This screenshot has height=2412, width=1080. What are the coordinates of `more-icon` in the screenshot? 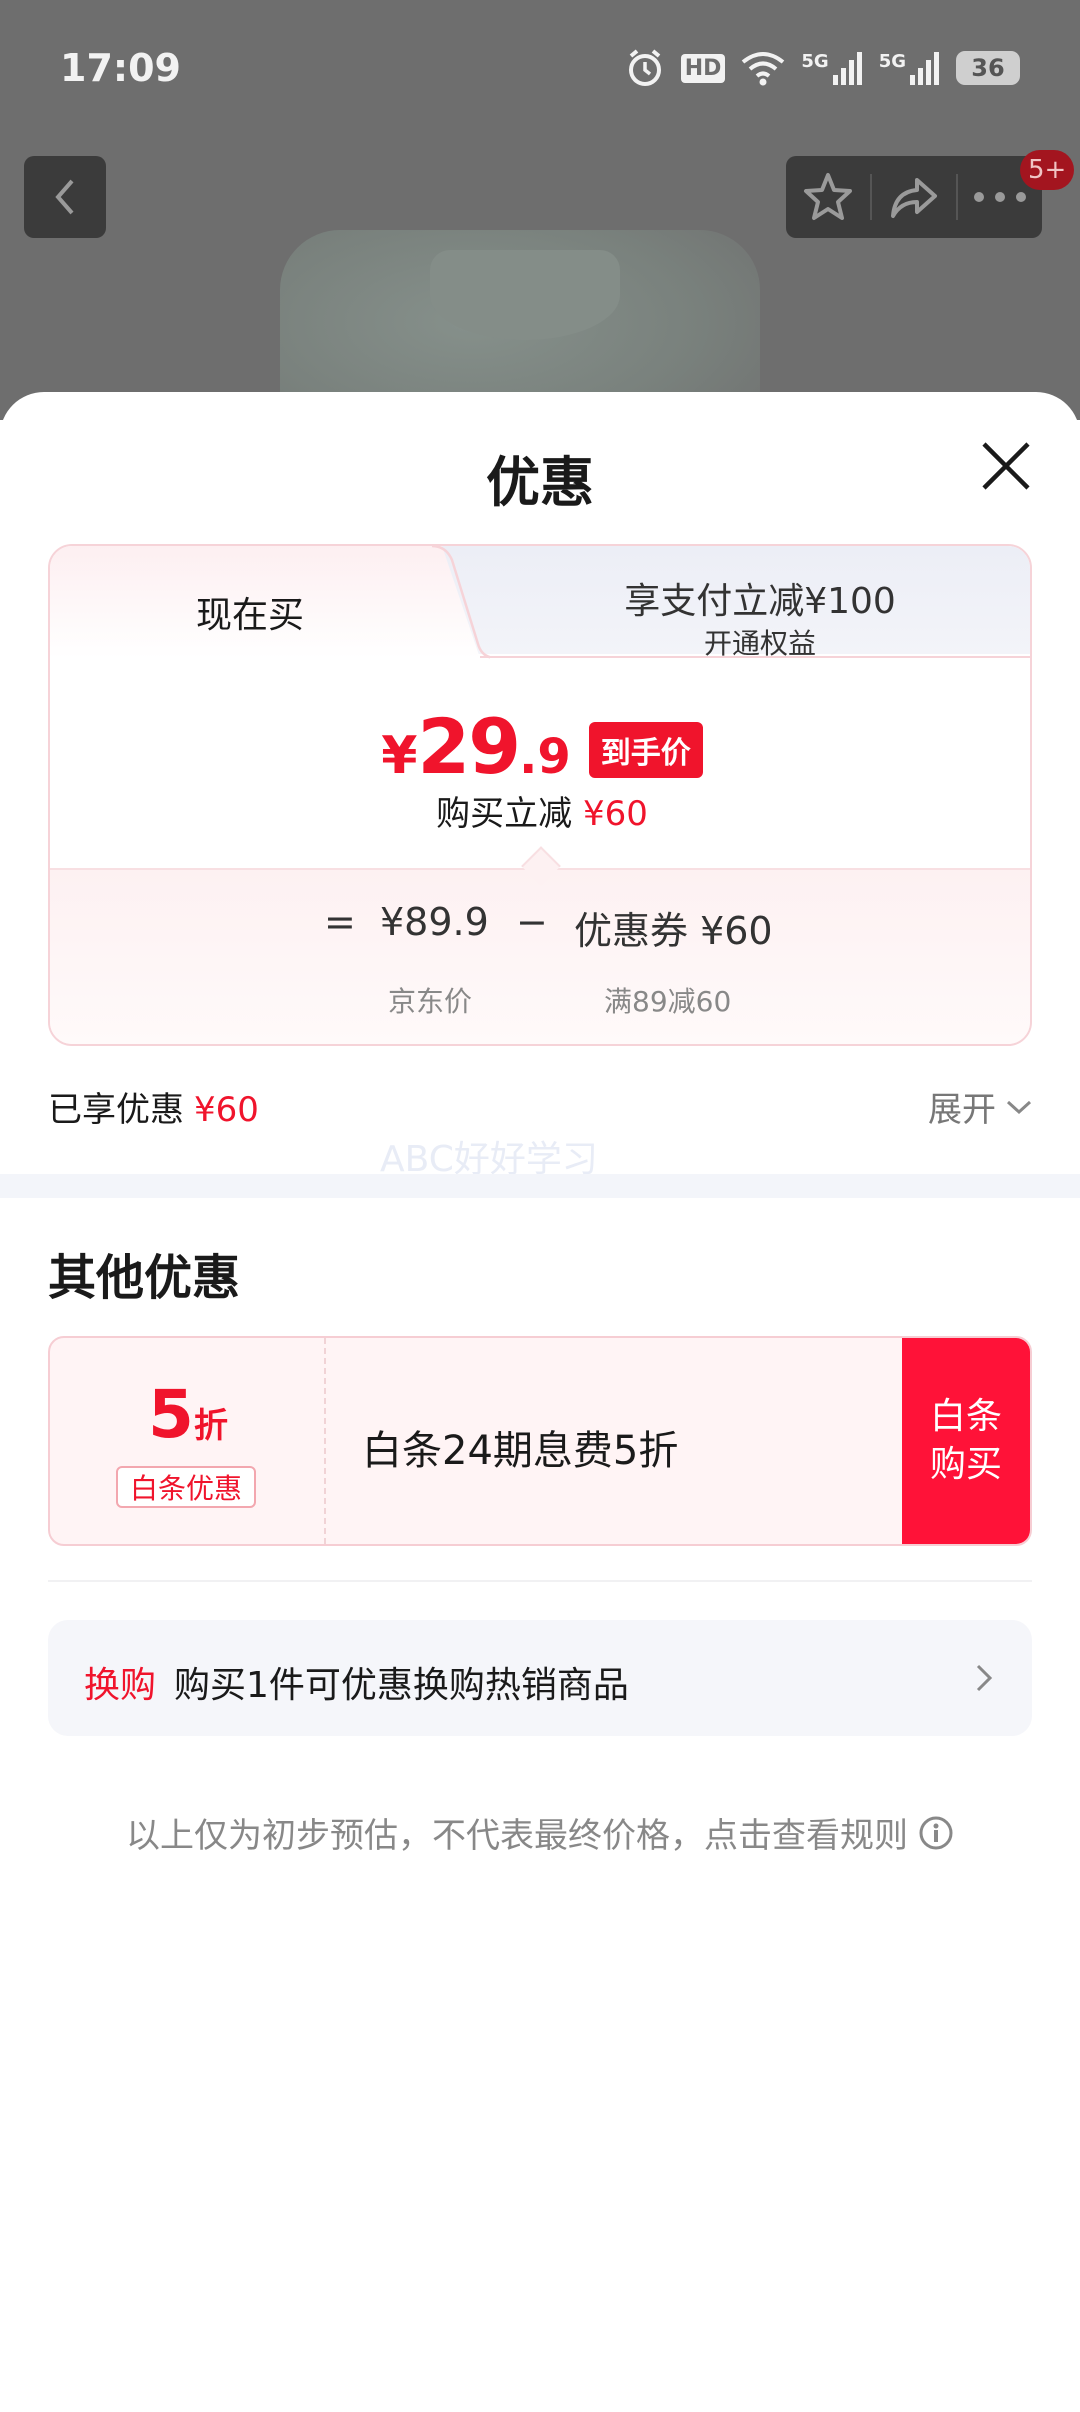 It's located at (1000, 197).